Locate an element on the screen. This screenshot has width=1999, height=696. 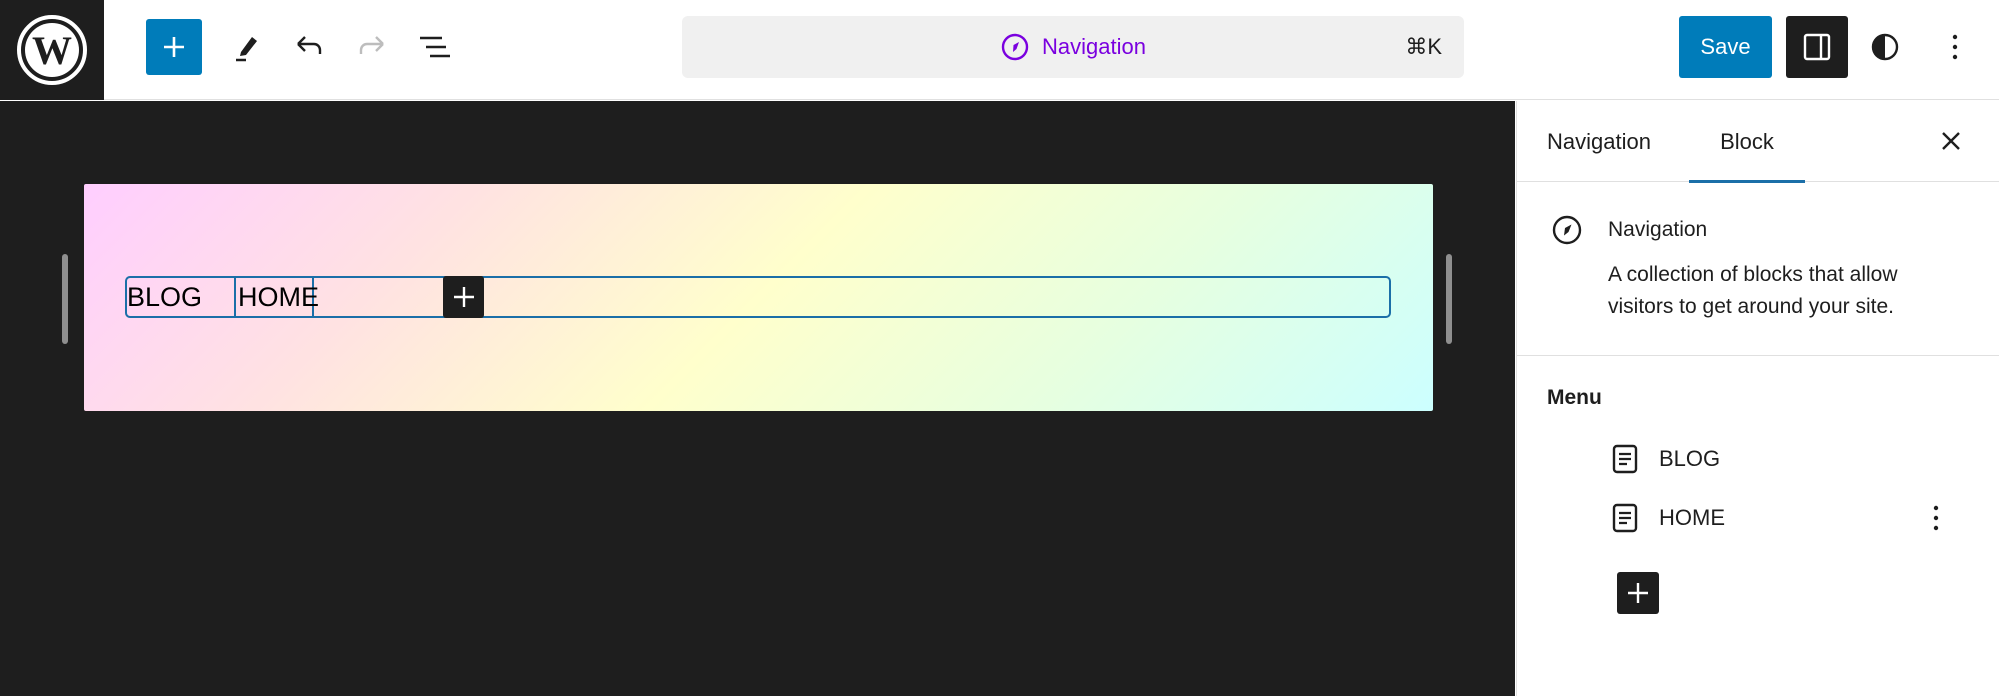
nav-item-blog: BLOG is located at coordinates (180, 297).